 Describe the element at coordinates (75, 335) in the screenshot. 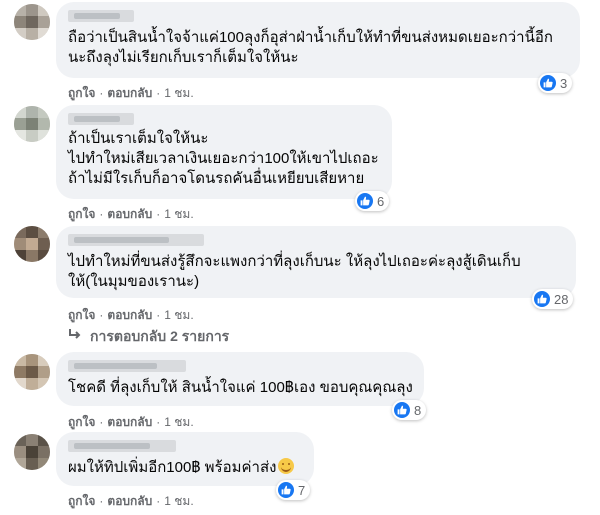

I see `reply-arrow-icon` at that location.